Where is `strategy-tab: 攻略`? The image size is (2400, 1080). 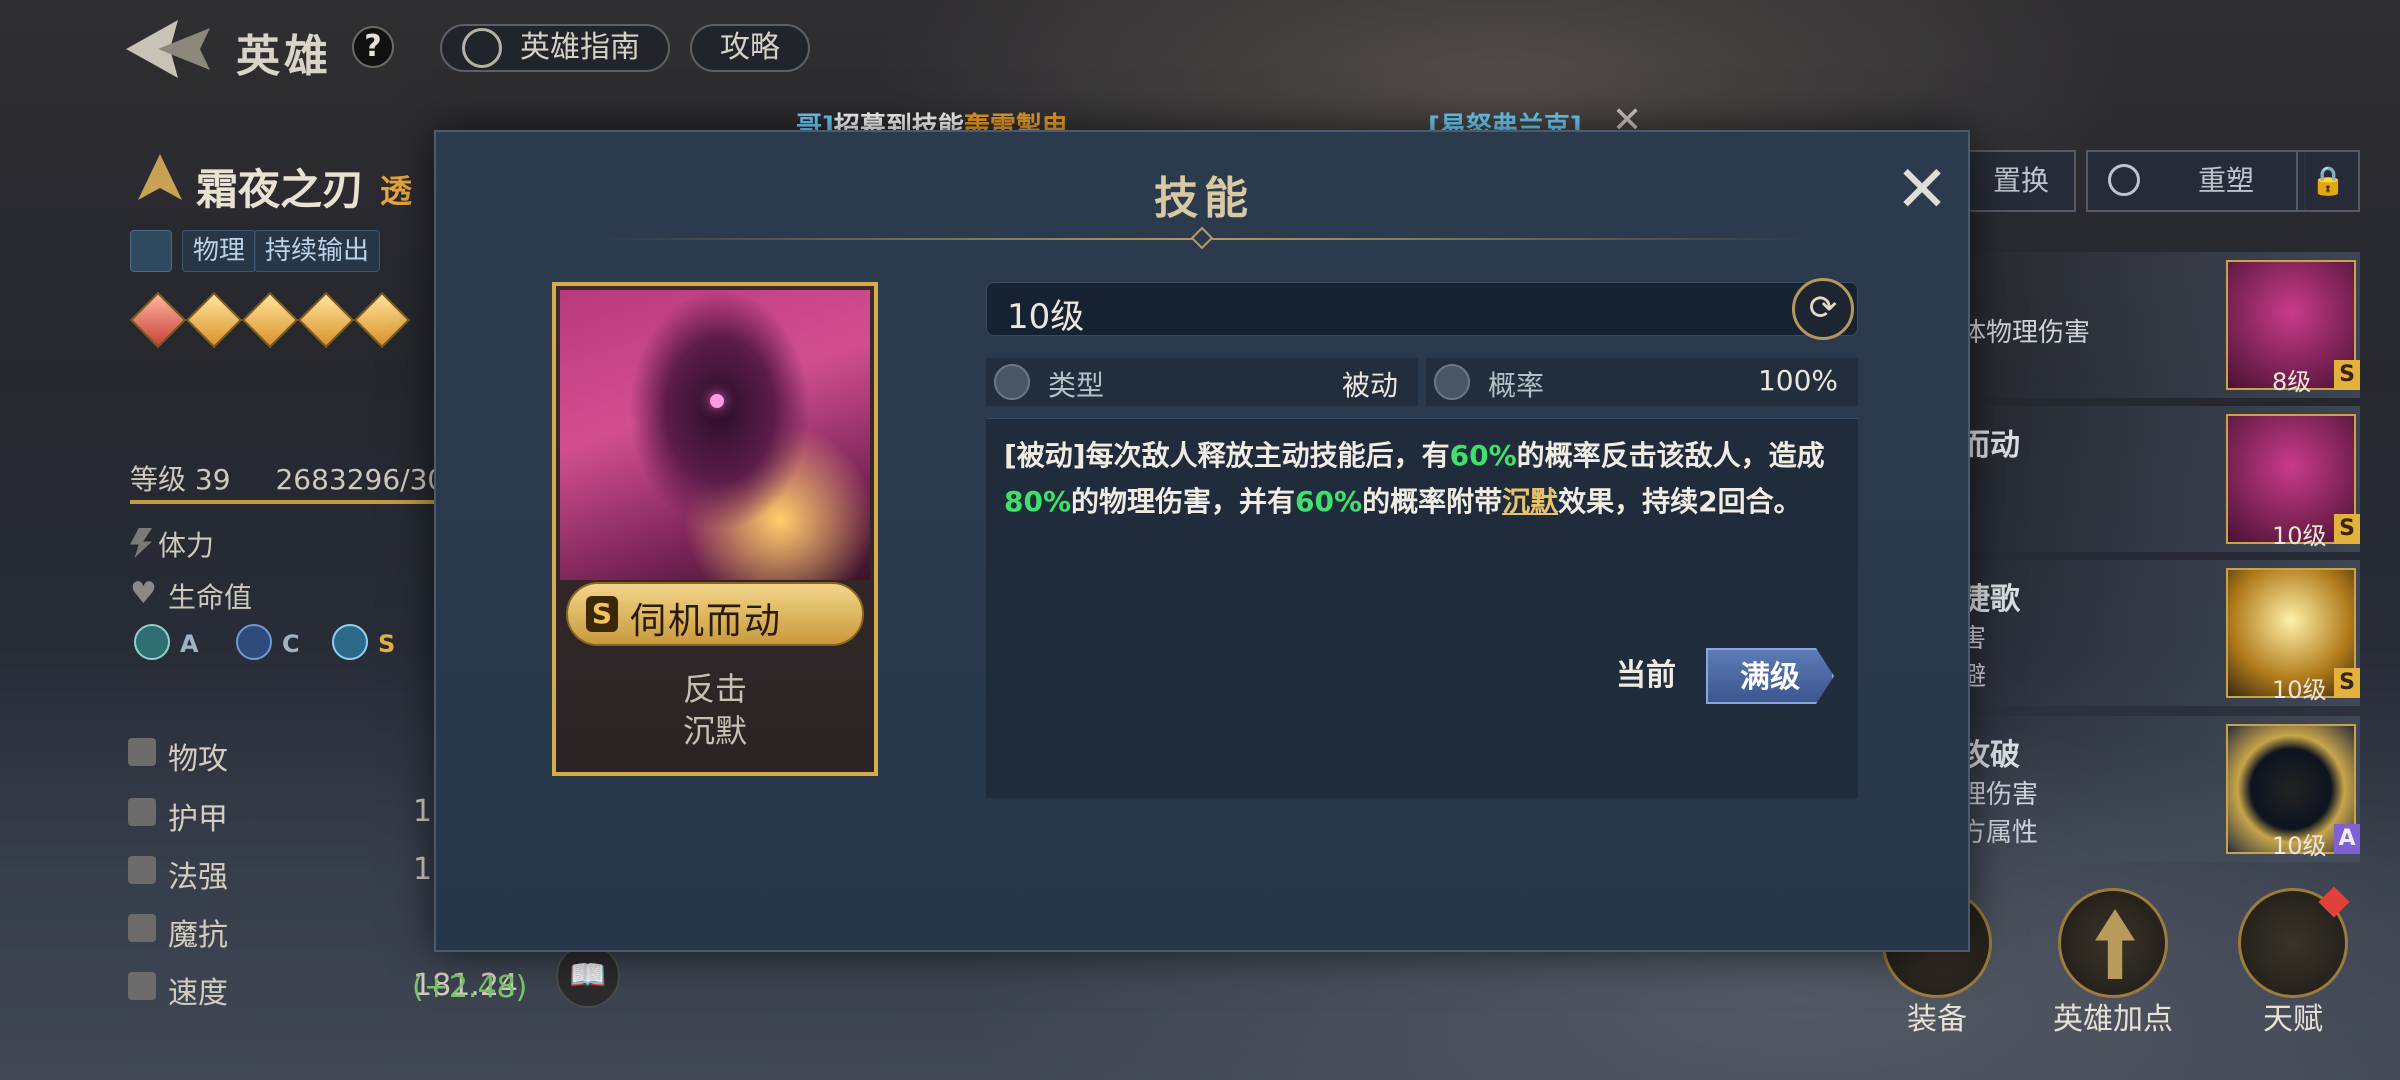
strategy-tab: 攻略 is located at coordinates (750, 48).